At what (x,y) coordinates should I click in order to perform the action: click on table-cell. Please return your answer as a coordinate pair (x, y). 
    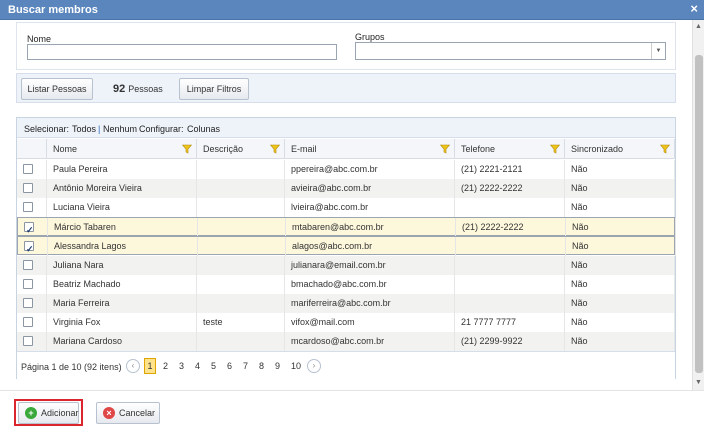
    Looking at the image, I should click on (510, 303).